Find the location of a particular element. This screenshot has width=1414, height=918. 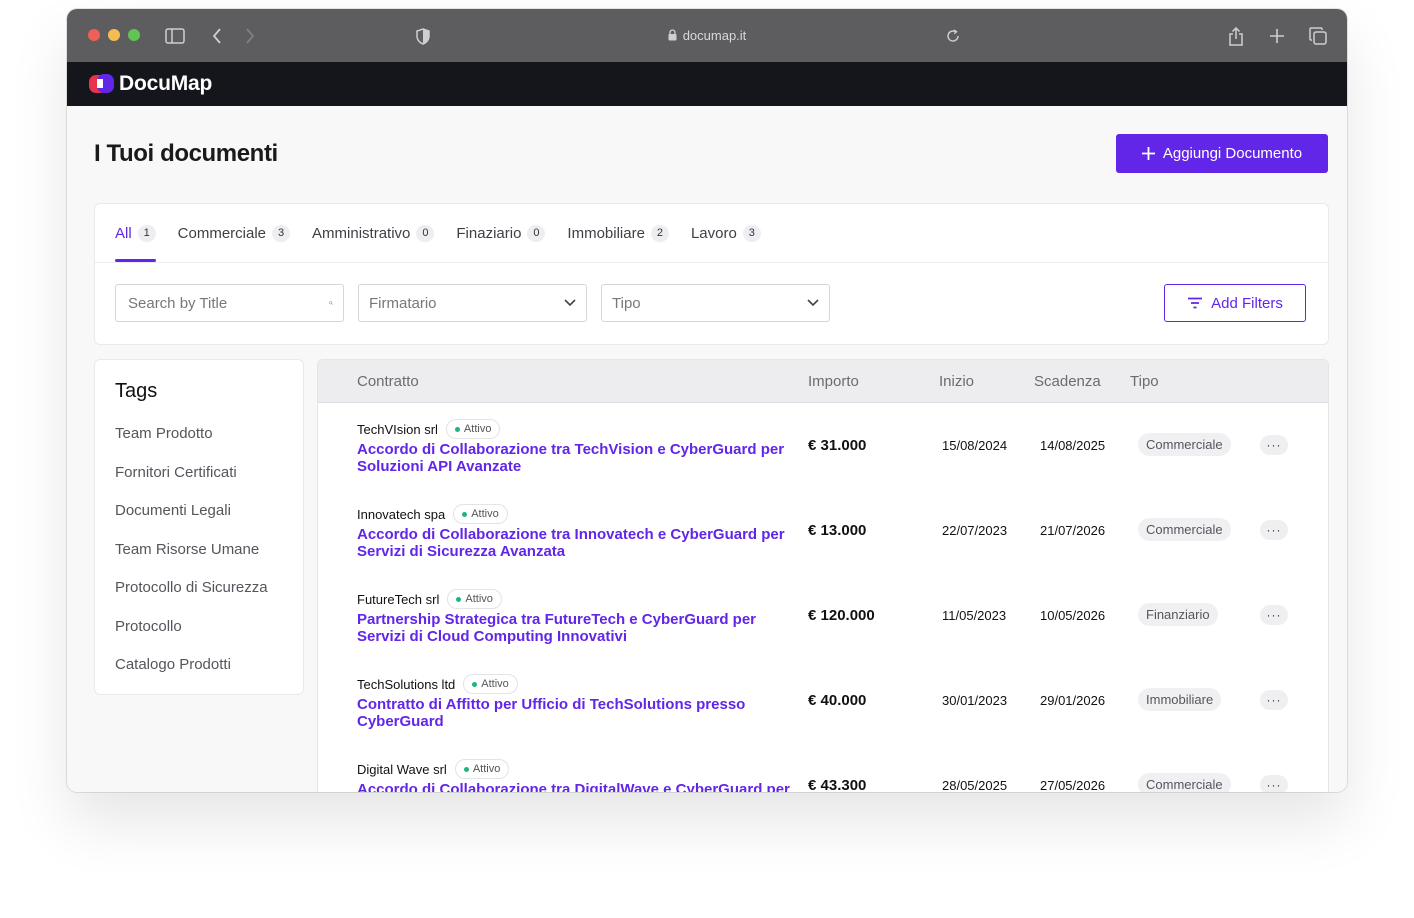

tab-label: Finaziario is located at coordinates (489, 233).